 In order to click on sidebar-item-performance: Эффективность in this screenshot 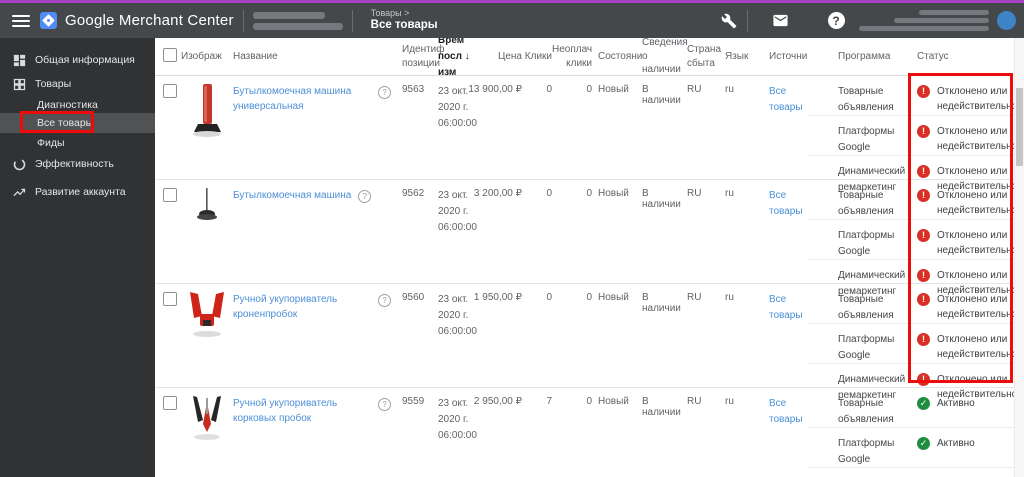, I will do `click(77, 164)`.